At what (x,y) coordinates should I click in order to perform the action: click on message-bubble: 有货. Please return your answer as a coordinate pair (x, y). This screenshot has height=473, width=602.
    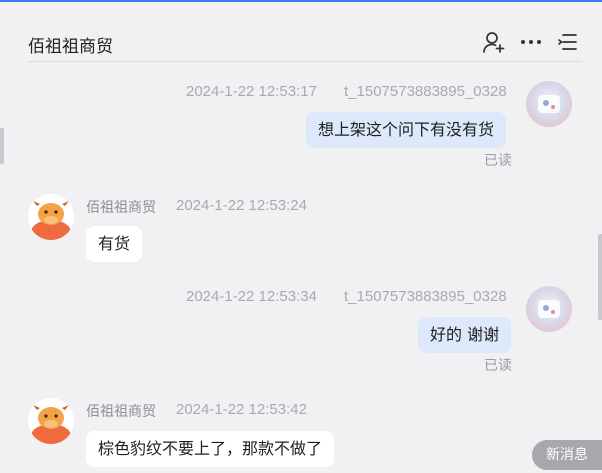
    Looking at the image, I should click on (114, 244).